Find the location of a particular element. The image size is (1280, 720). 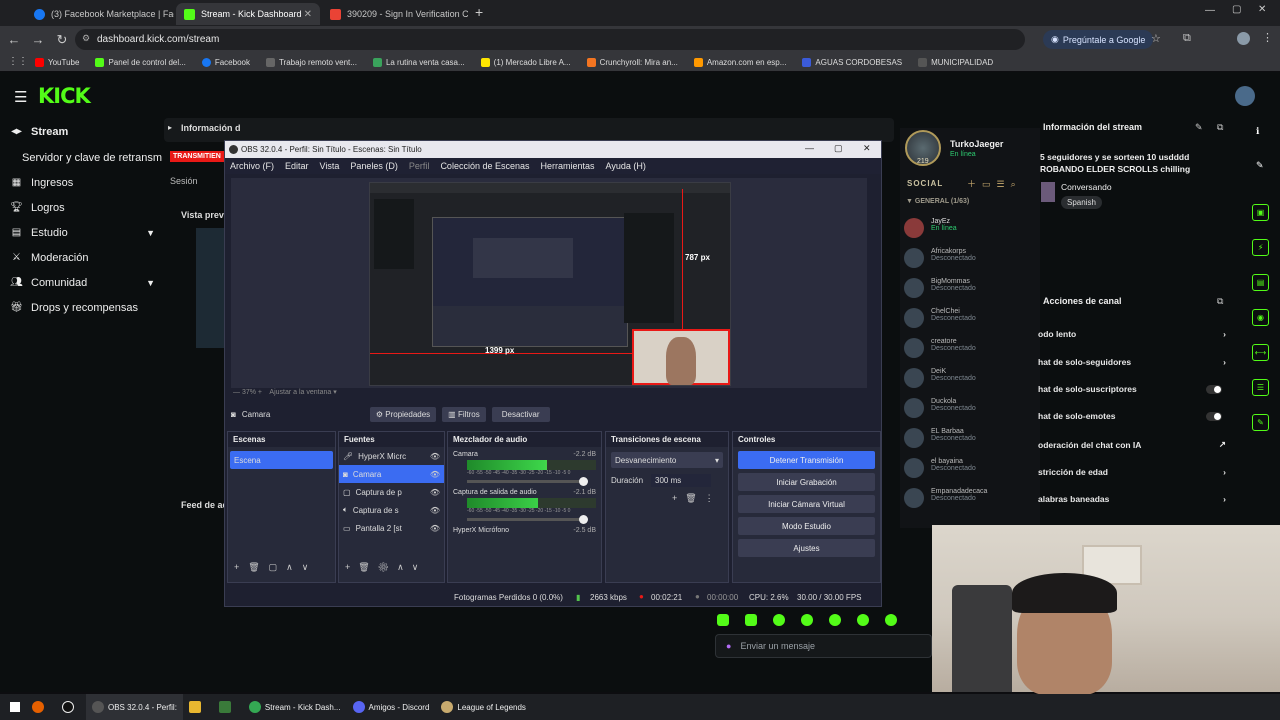

tab-gmail: 390209 - Sign In Verification Co✕ is located at coordinates (395, 14).